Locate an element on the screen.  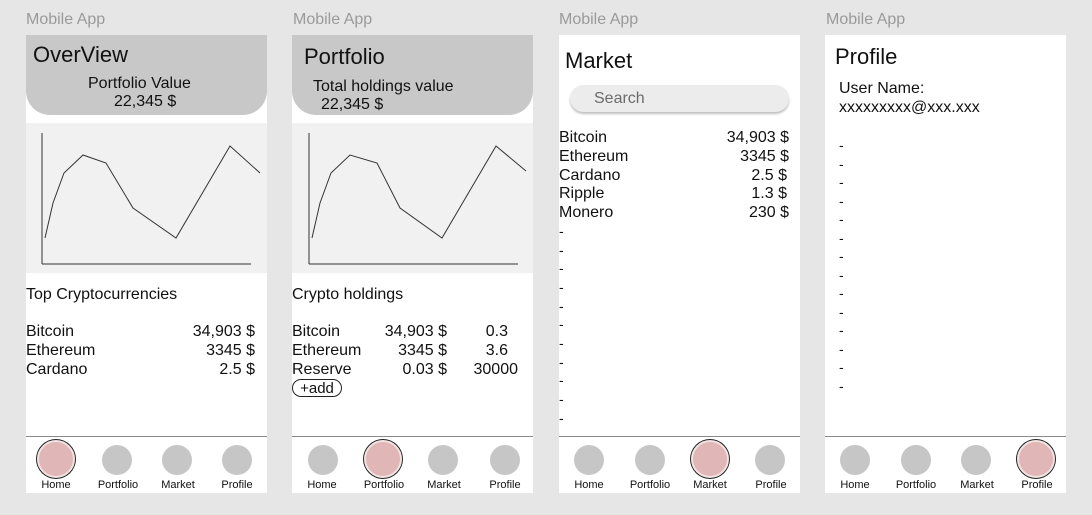
coin-price: 1.3 $ is located at coordinates (769, 193).